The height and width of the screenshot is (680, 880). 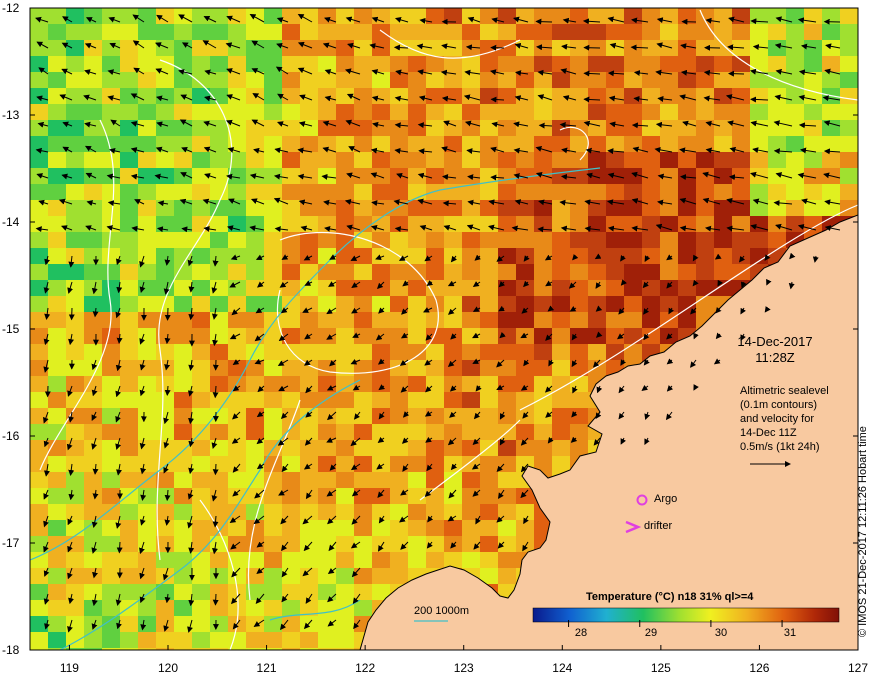 I want to click on argo-legend-label: Argo, so click(x=666, y=499).